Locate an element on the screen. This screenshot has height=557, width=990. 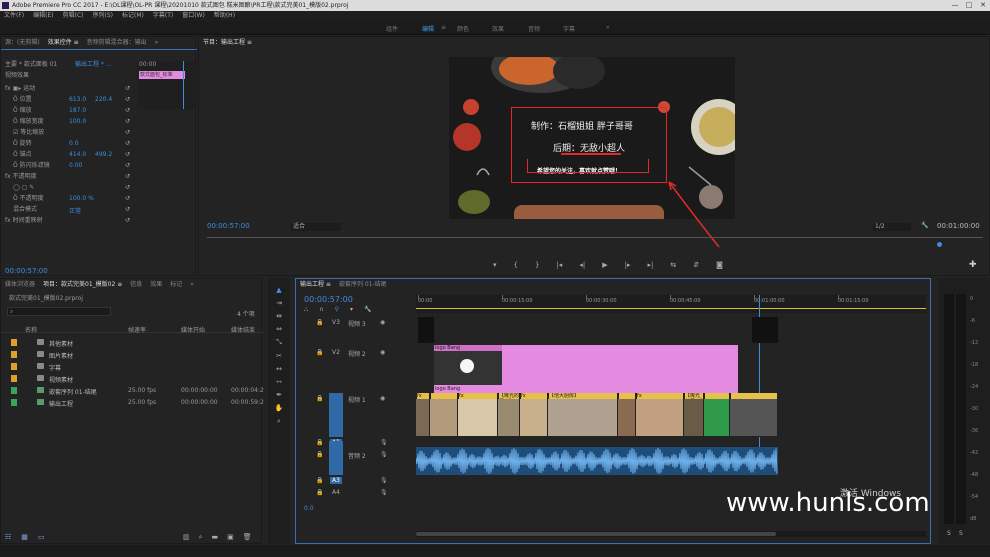
col-start: 媒体开始 is located at coordinates (193, 329).